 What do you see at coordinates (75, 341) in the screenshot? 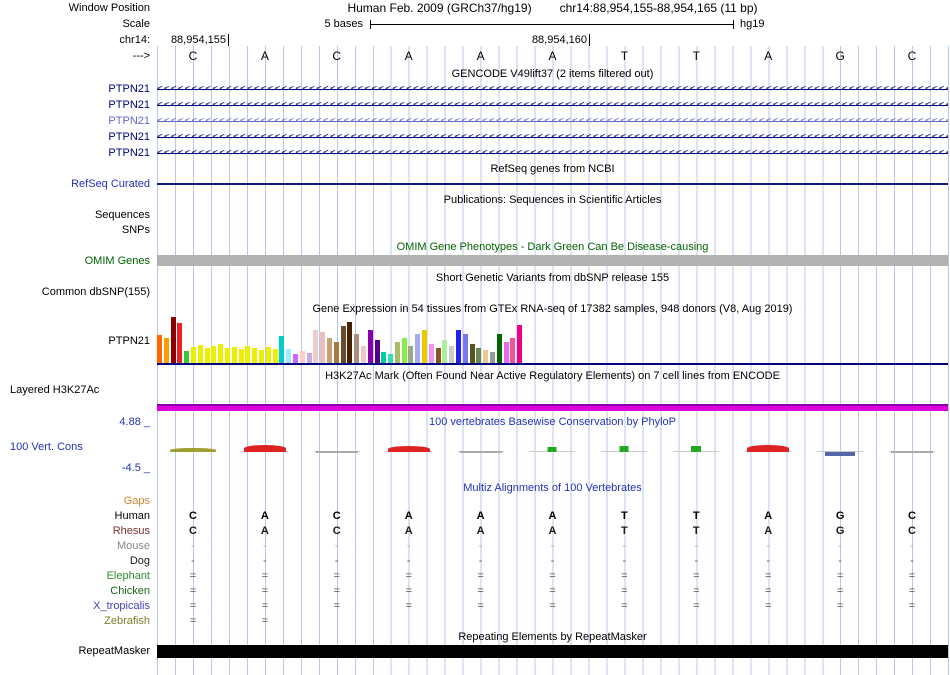
I see `gtex-gene-label: PTPN21` at bounding box center [75, 341].